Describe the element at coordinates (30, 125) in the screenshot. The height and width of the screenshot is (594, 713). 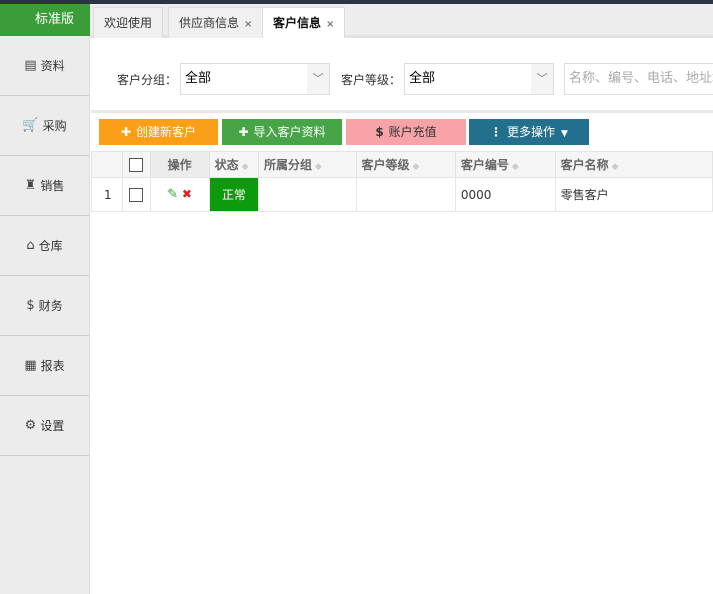
I see `cart-icon: 🛒` at that location.